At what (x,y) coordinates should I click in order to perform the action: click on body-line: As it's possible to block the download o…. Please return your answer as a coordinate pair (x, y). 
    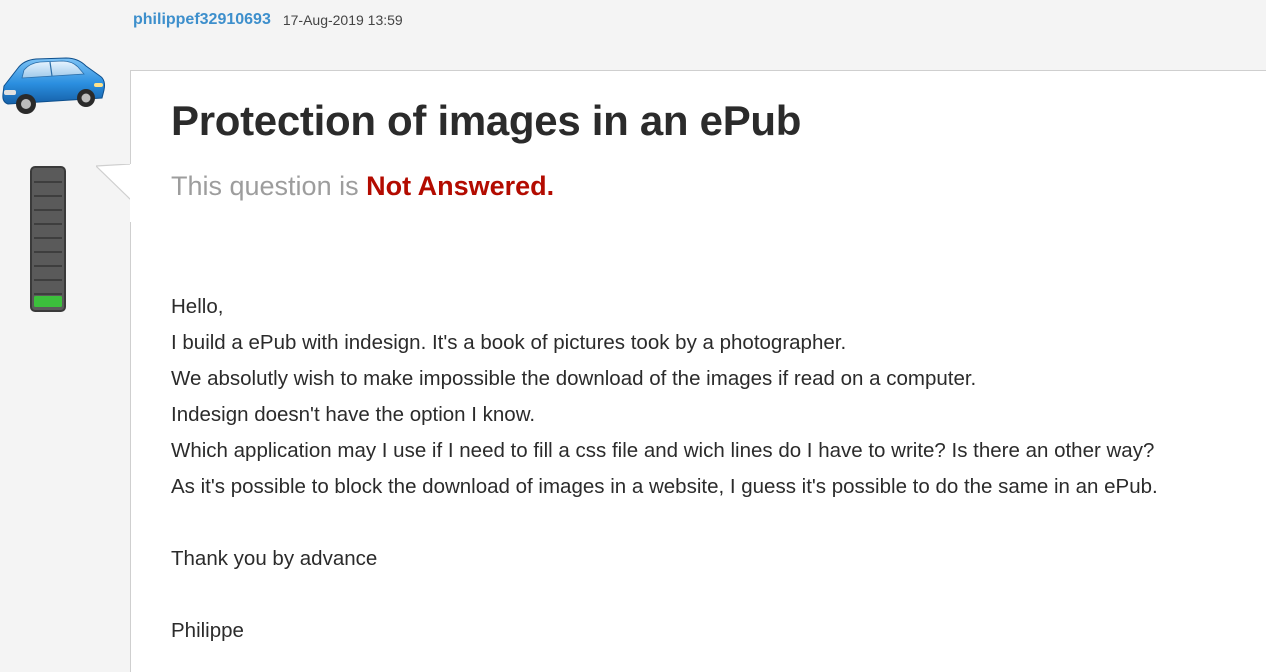
    Looking at the image, I should click on (664, 486).